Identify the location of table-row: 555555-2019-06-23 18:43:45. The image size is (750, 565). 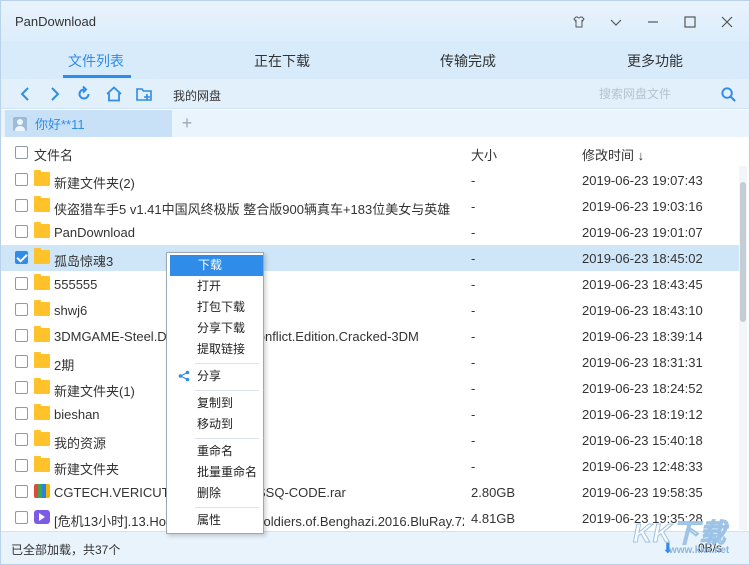
(370, 284).